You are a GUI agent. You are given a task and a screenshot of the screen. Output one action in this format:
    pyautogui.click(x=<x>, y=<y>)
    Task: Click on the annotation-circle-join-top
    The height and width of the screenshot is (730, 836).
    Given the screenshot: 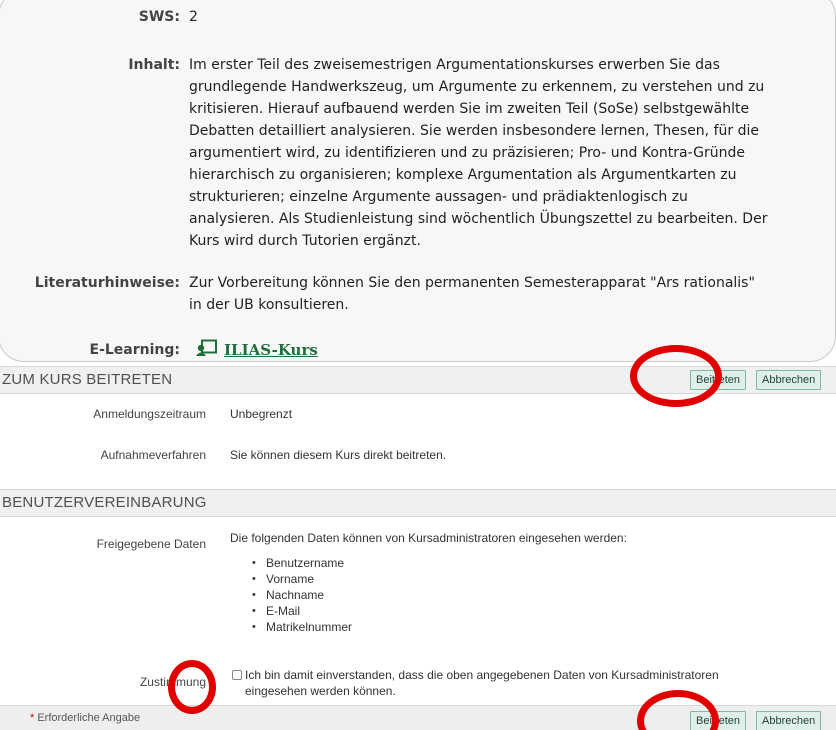 What is the action you would take?
    pyautogui.click(x=676, y=376)
    